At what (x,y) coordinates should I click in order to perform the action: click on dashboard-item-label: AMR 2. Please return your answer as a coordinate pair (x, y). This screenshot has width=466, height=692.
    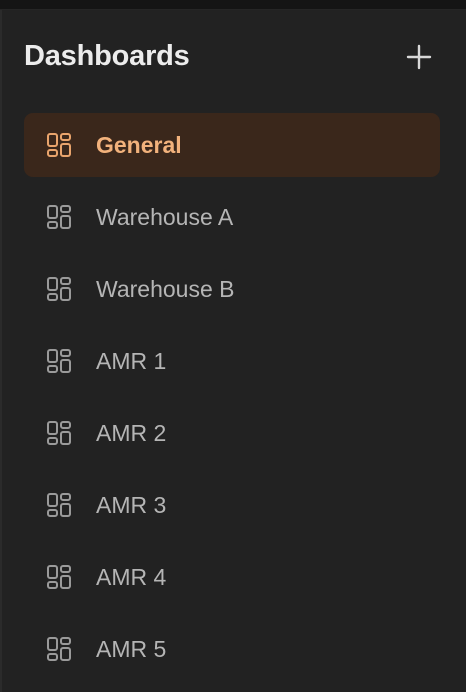
    Looking at the image, I should click on (131, 433).